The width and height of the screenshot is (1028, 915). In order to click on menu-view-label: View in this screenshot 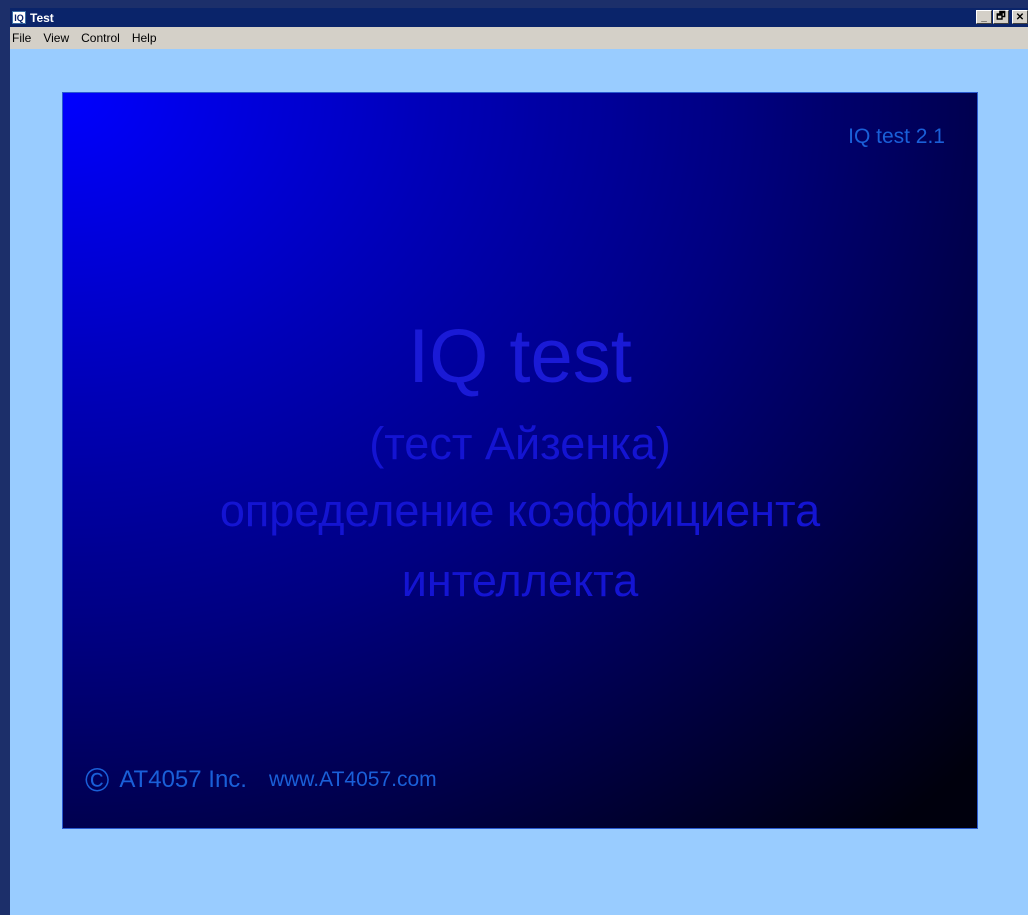, I will do `click(56, 38)`.